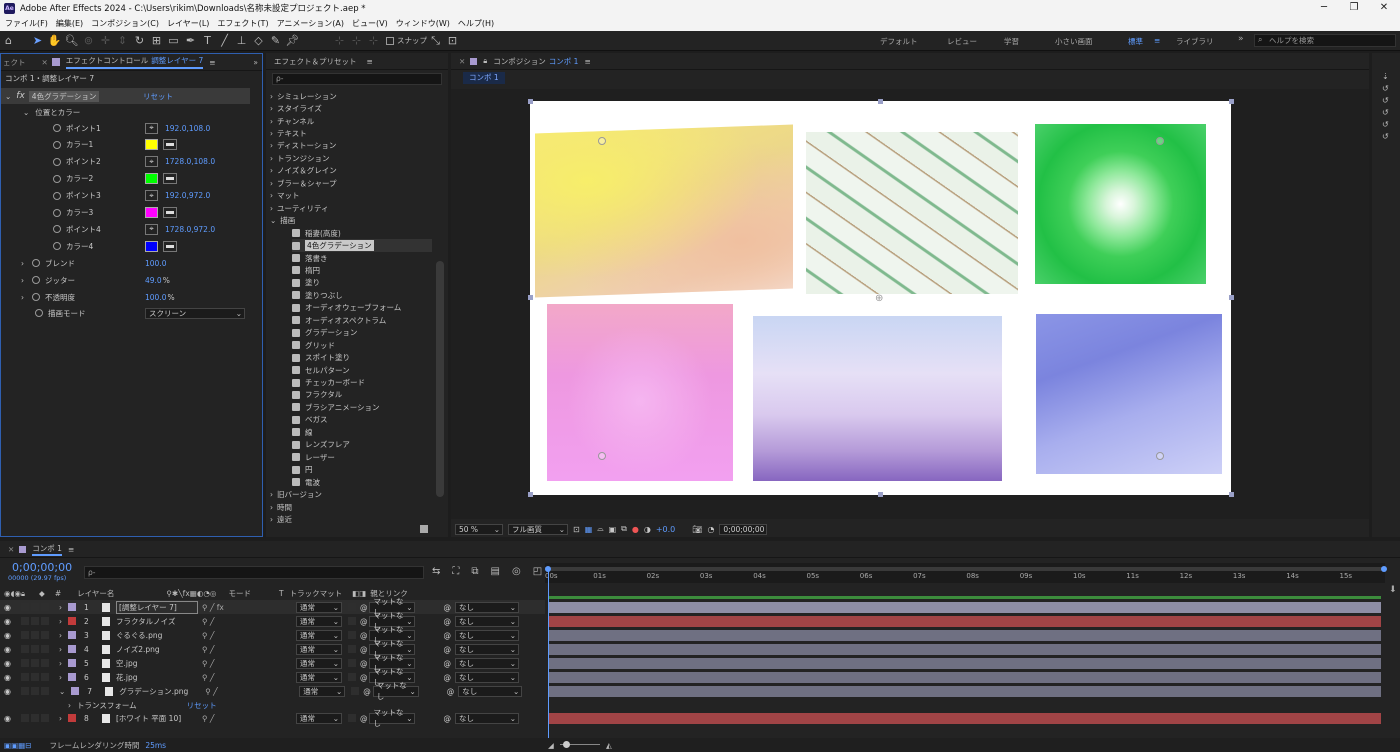  I want to click on effect-item: 稲妻(高度), so click(316, 233).